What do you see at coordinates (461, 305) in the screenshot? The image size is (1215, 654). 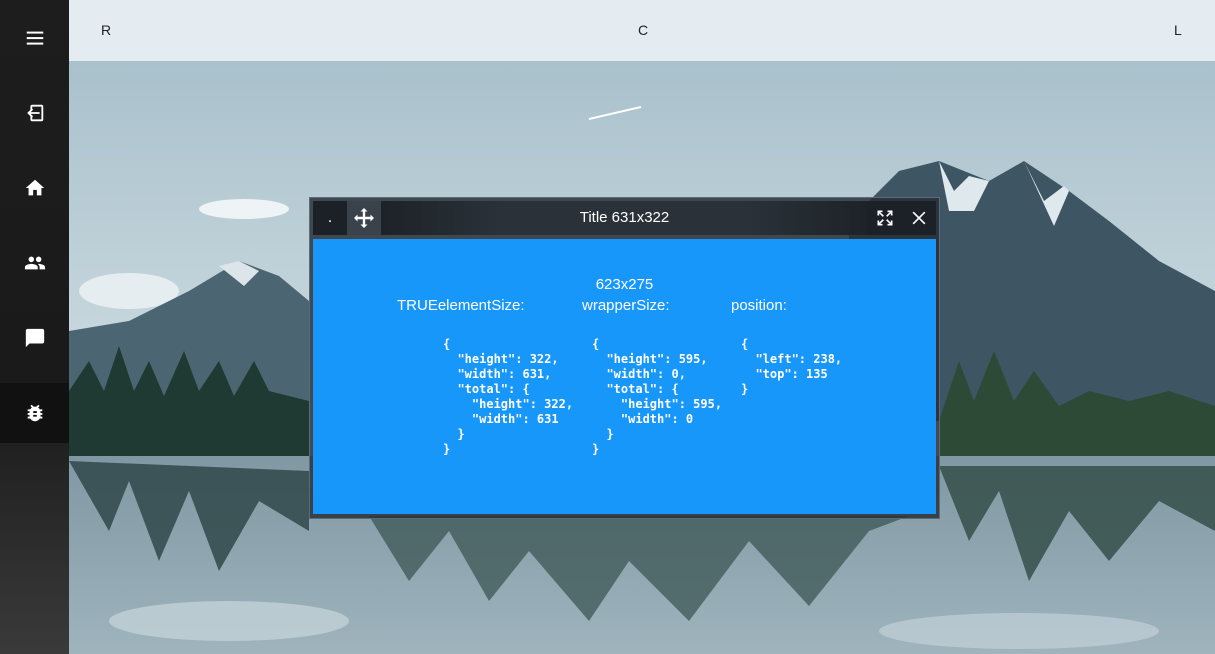 I see `true-element-size-label: TRUEelementSize:` at bounding box center [461, 305].